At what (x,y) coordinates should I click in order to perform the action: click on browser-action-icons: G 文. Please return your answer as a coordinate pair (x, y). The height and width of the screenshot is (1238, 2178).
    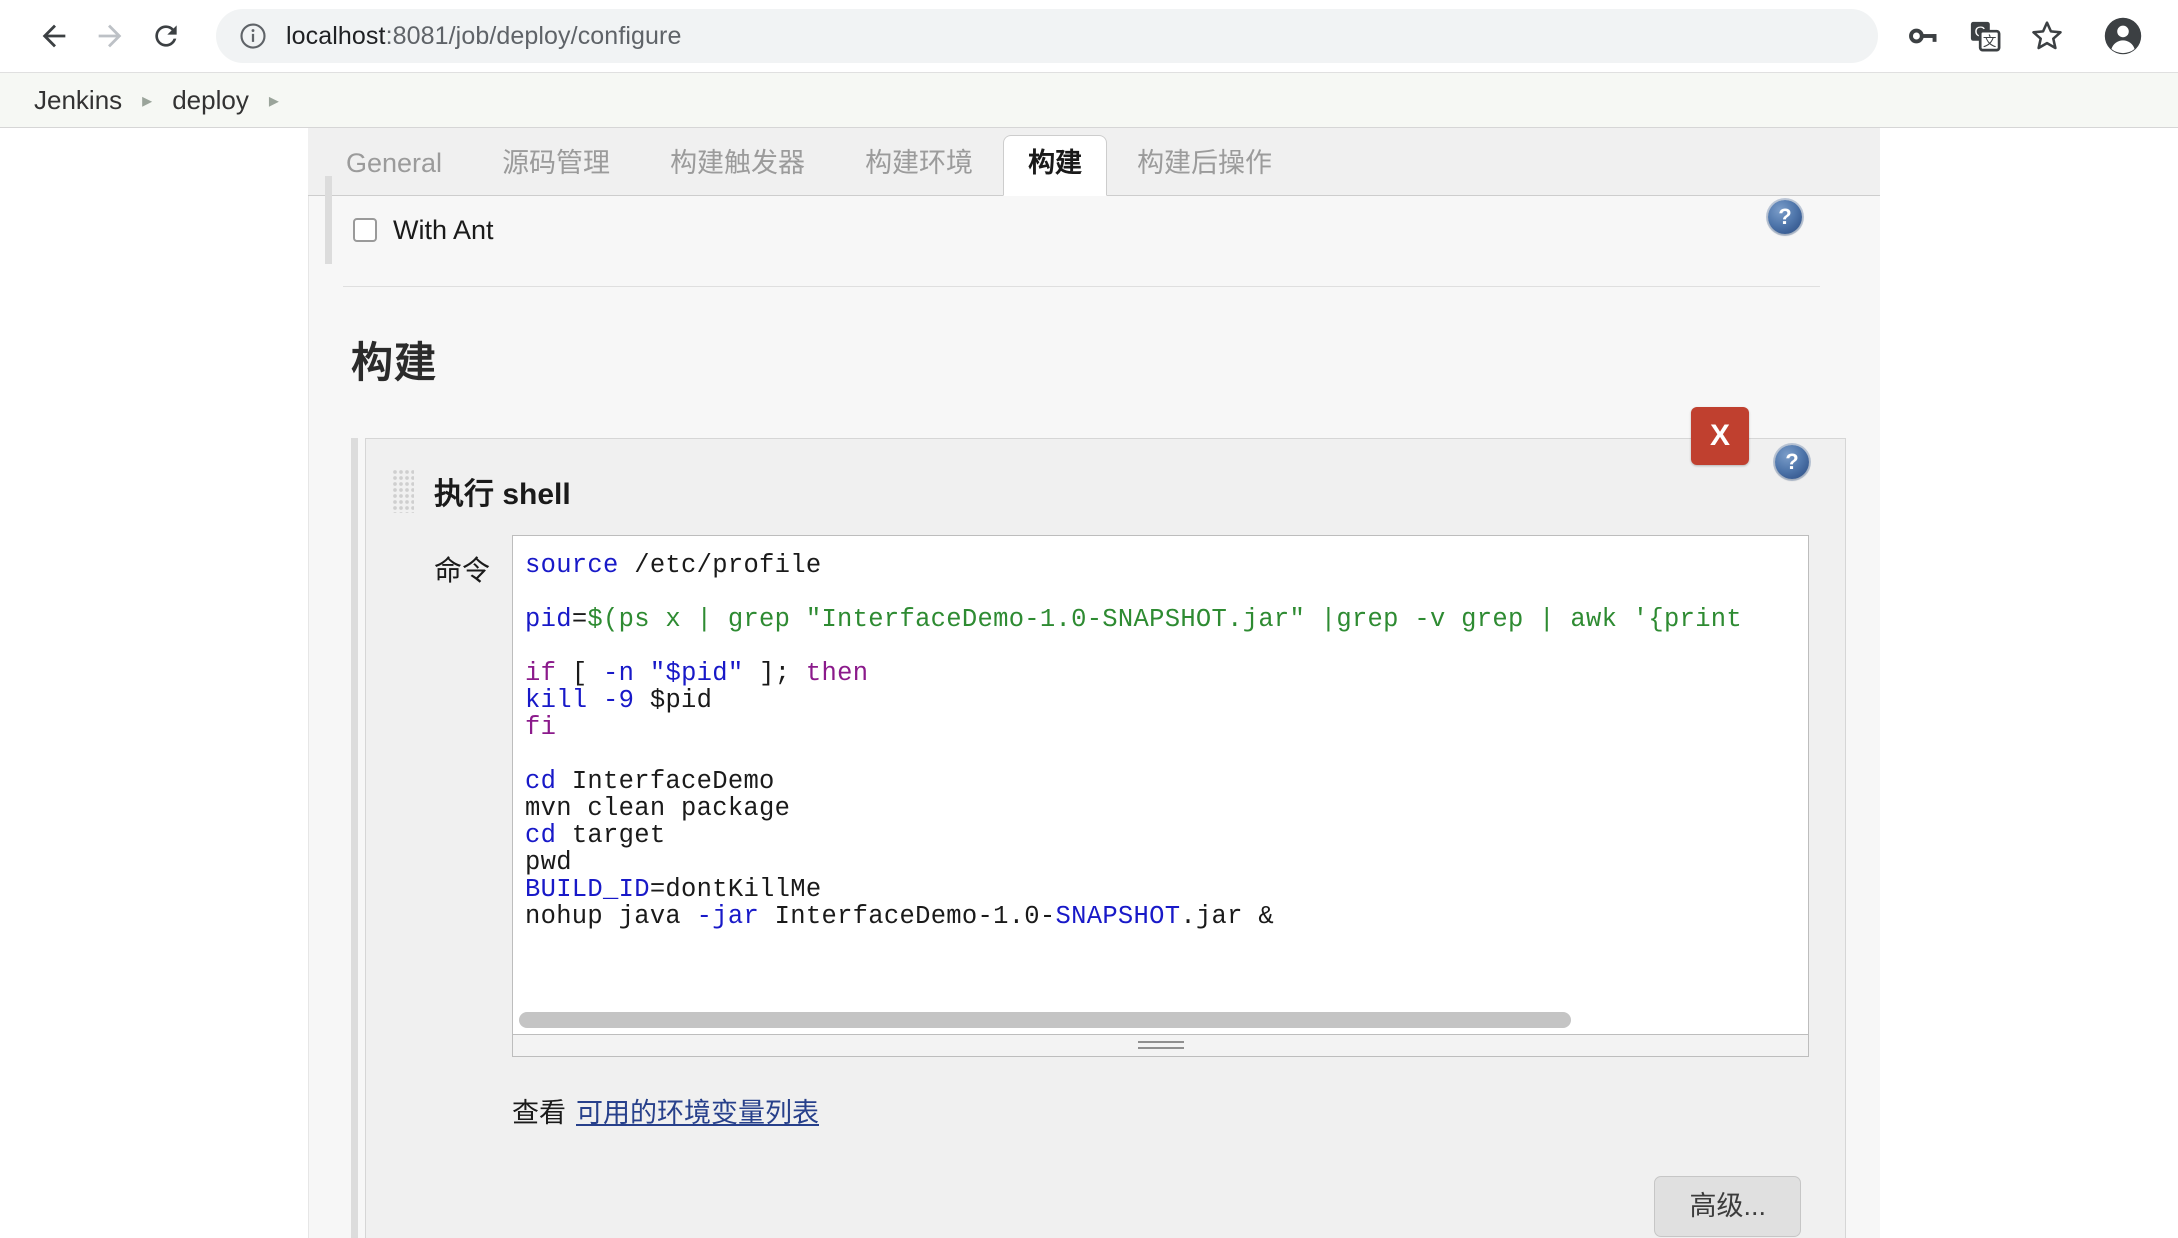
    Looking at the image, I should click on (2023, 36).